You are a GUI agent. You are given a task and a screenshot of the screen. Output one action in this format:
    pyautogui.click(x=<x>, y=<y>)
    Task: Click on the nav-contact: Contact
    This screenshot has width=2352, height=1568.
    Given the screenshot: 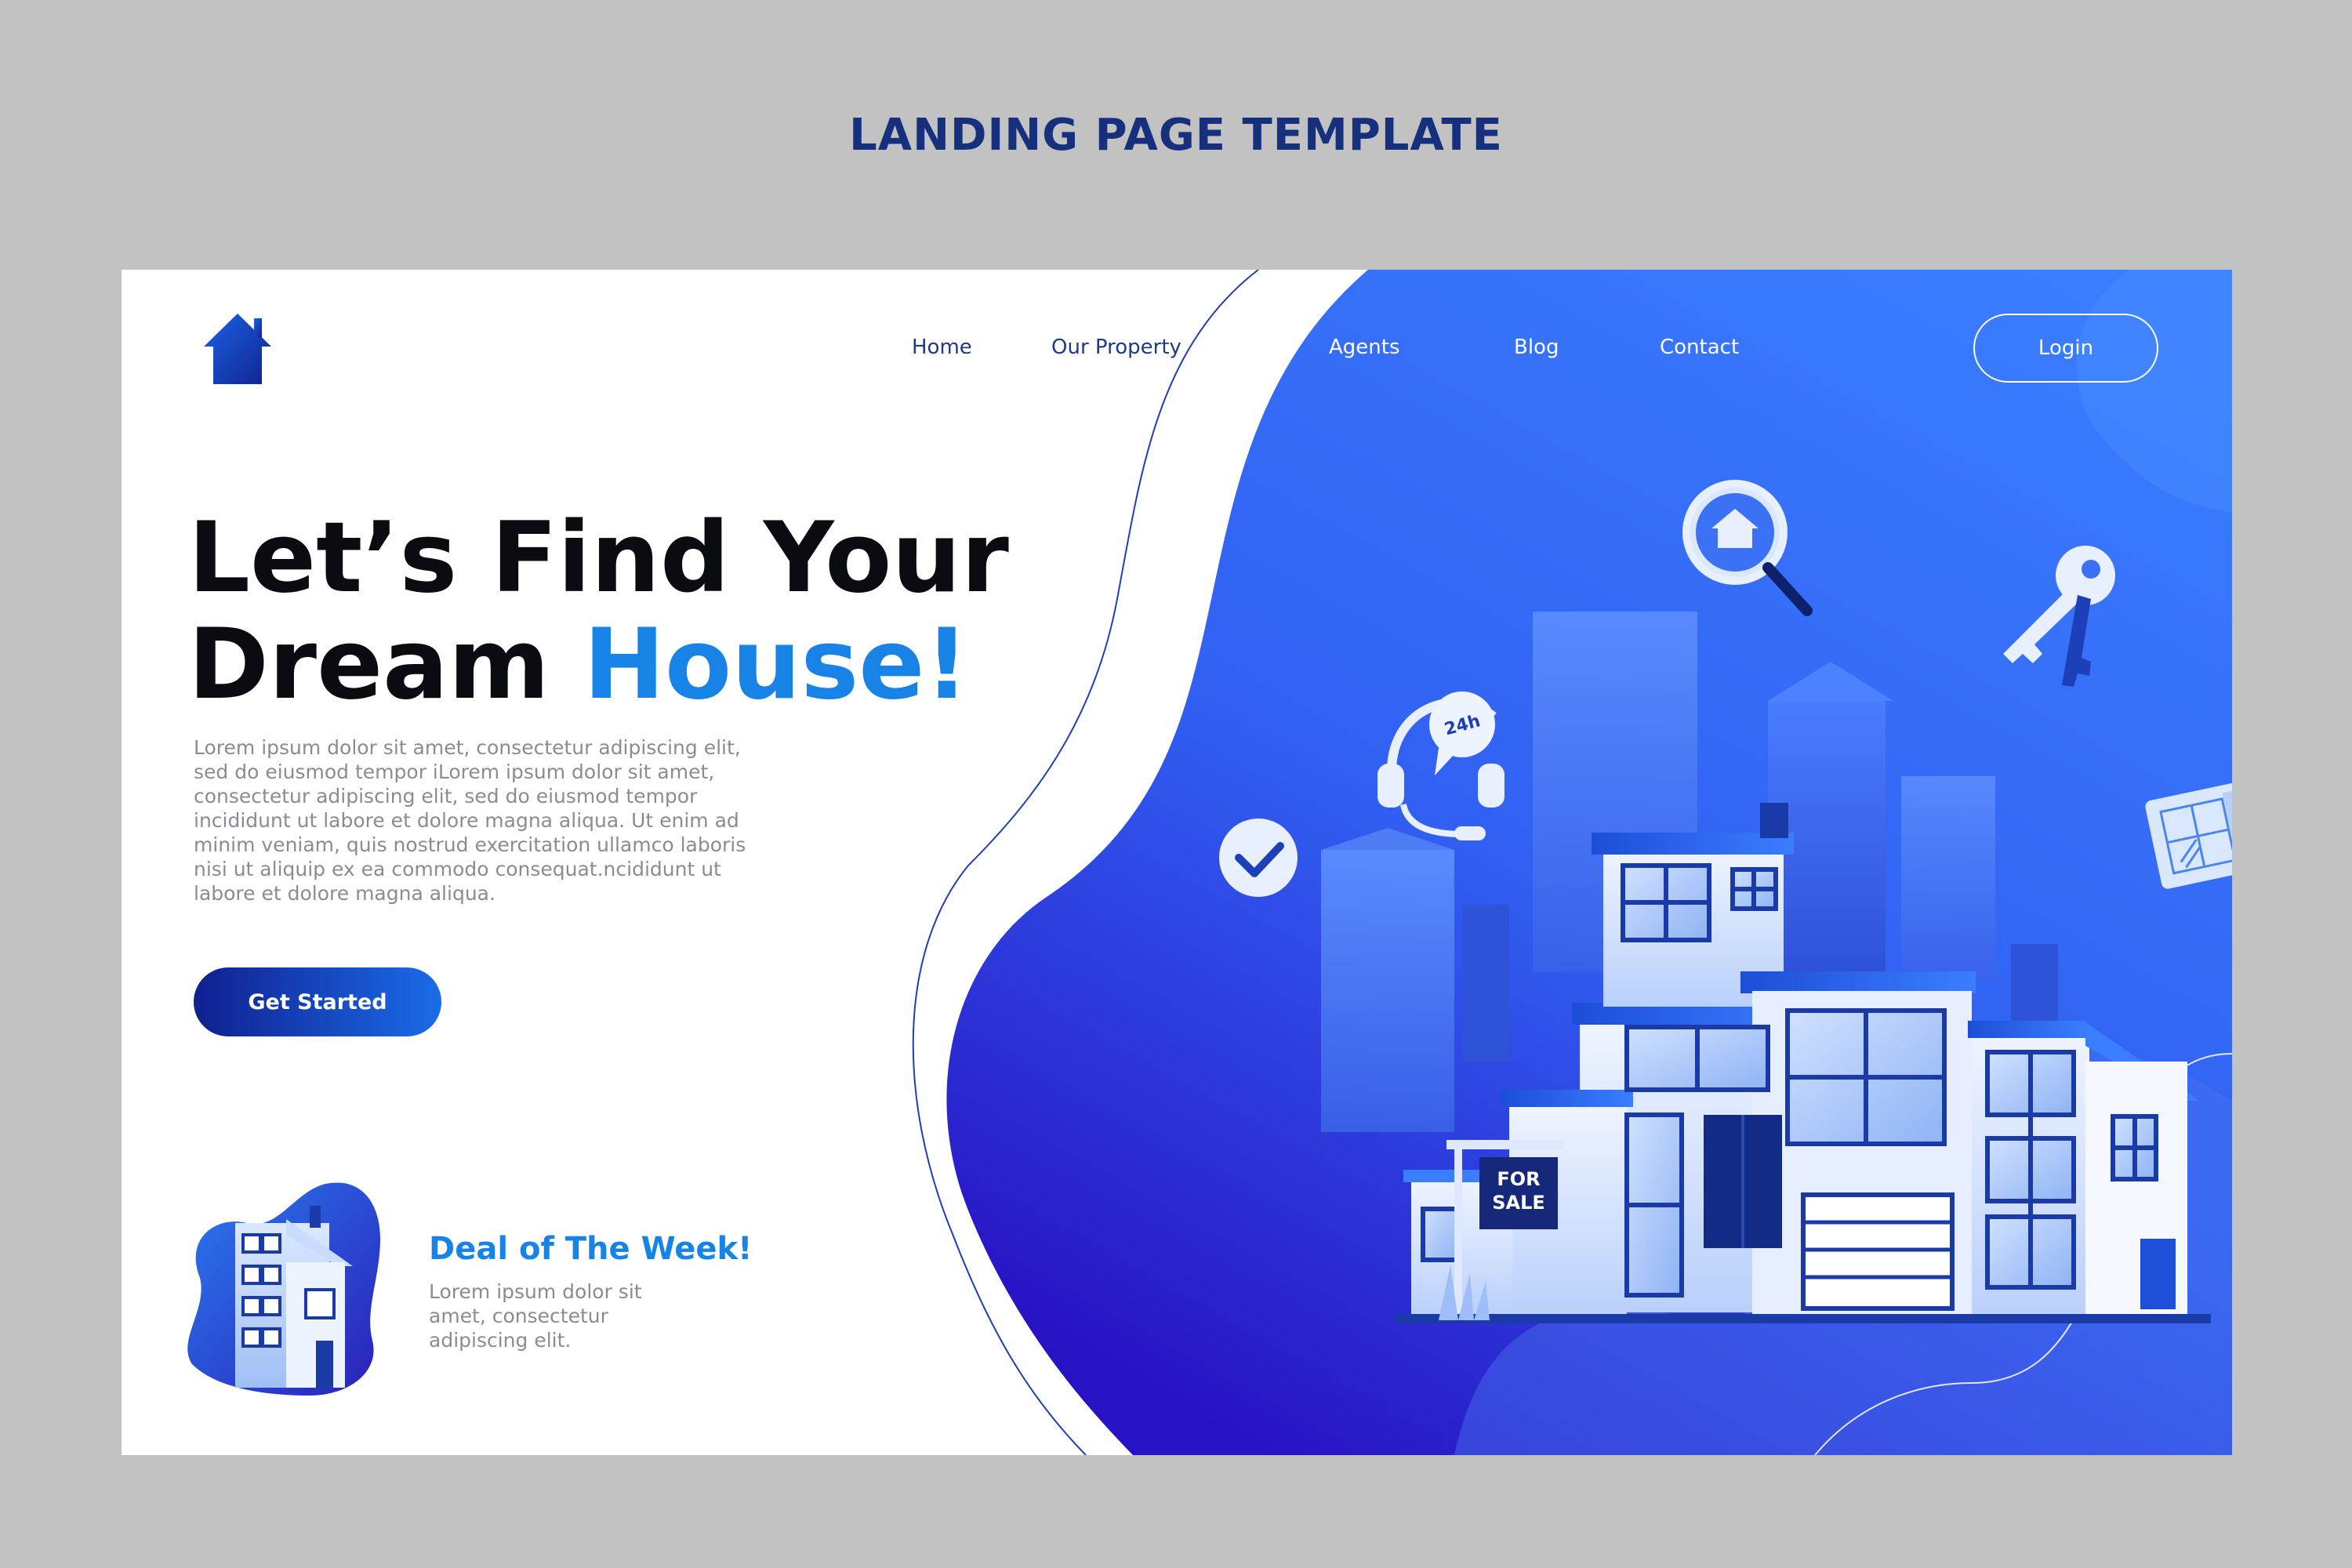 What is the action you would take?
    pyautogui.click(x=1699, y=347)
    